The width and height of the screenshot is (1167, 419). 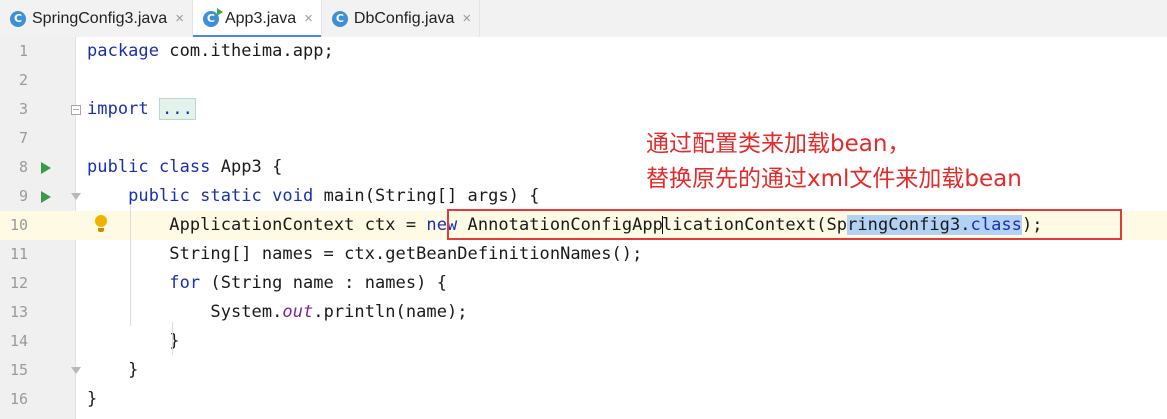 I want to click on code-token: out, so click(x=298, y=312).